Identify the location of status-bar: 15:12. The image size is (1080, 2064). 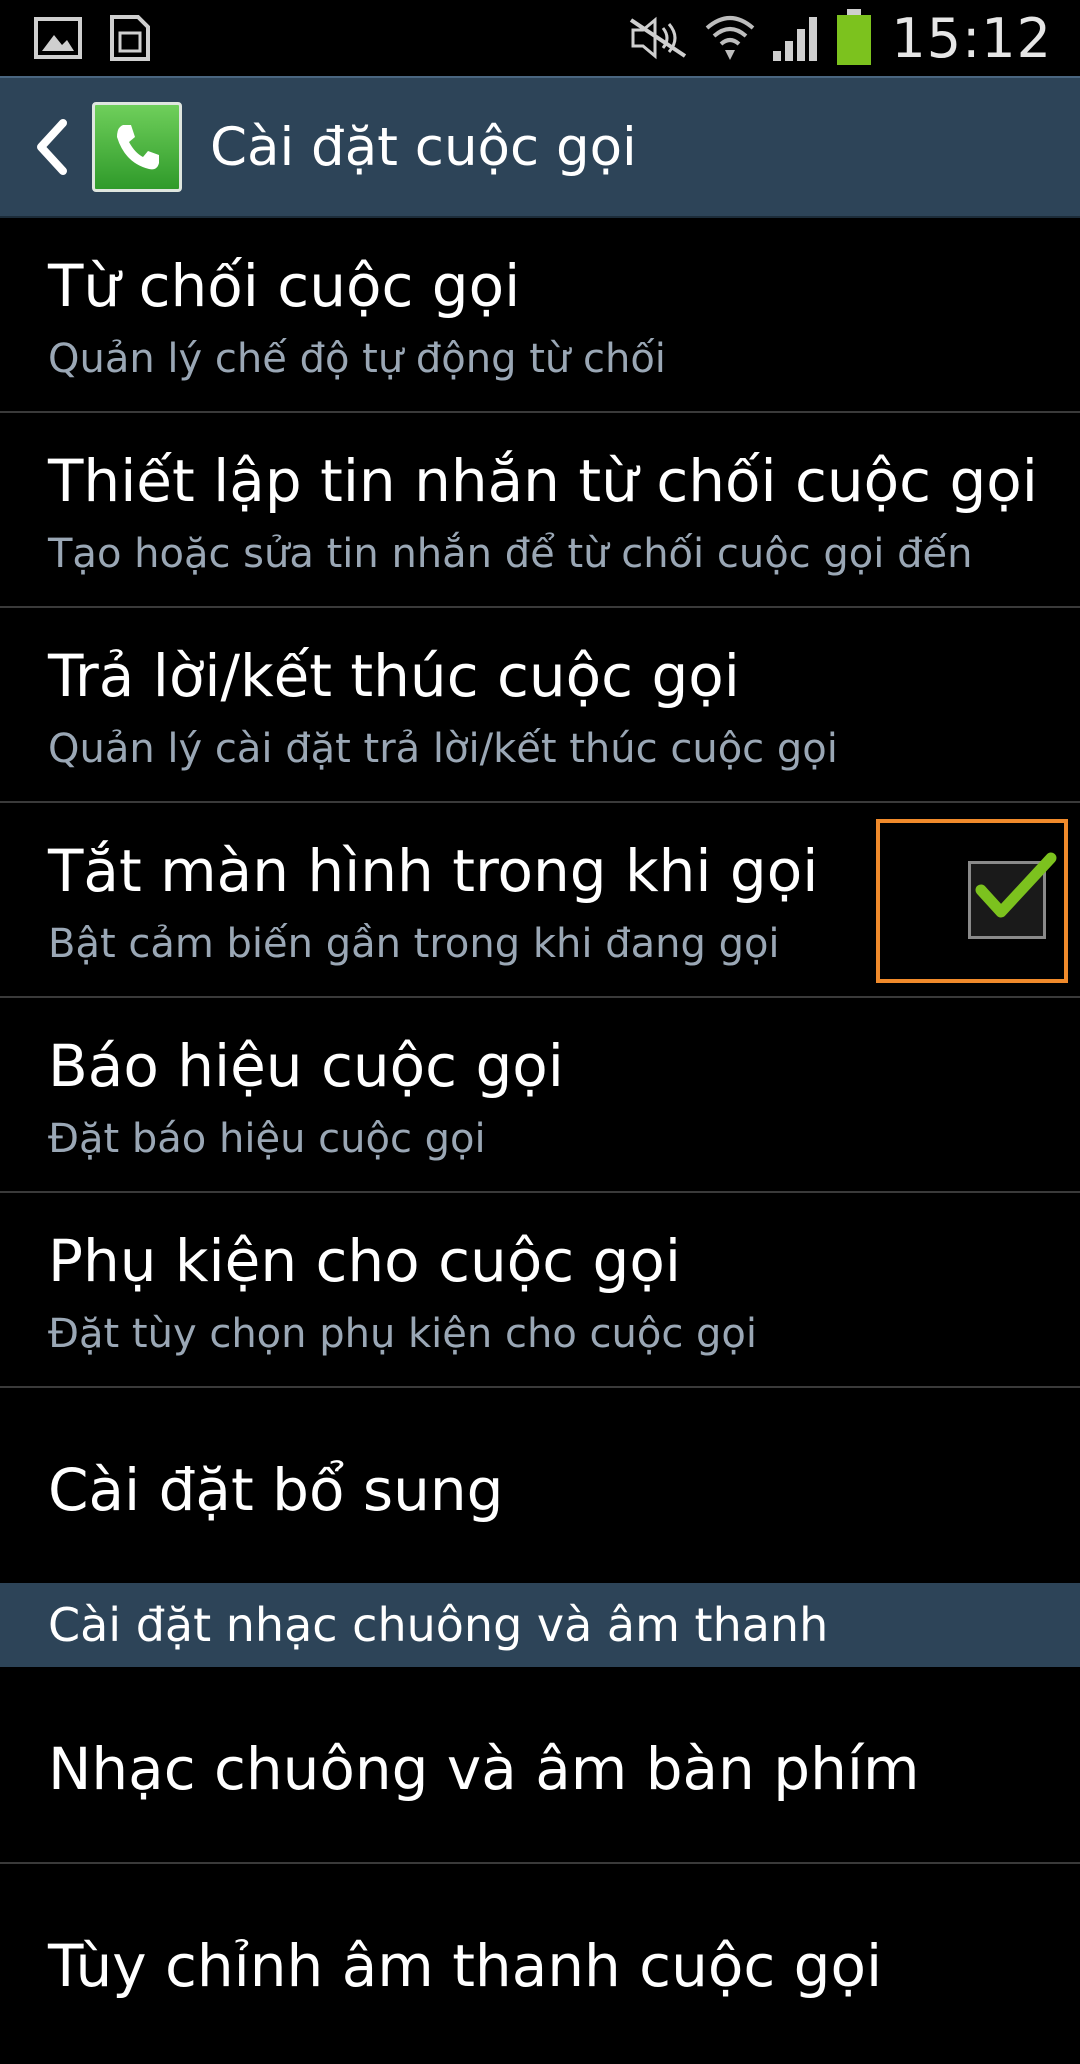
(540, 38).